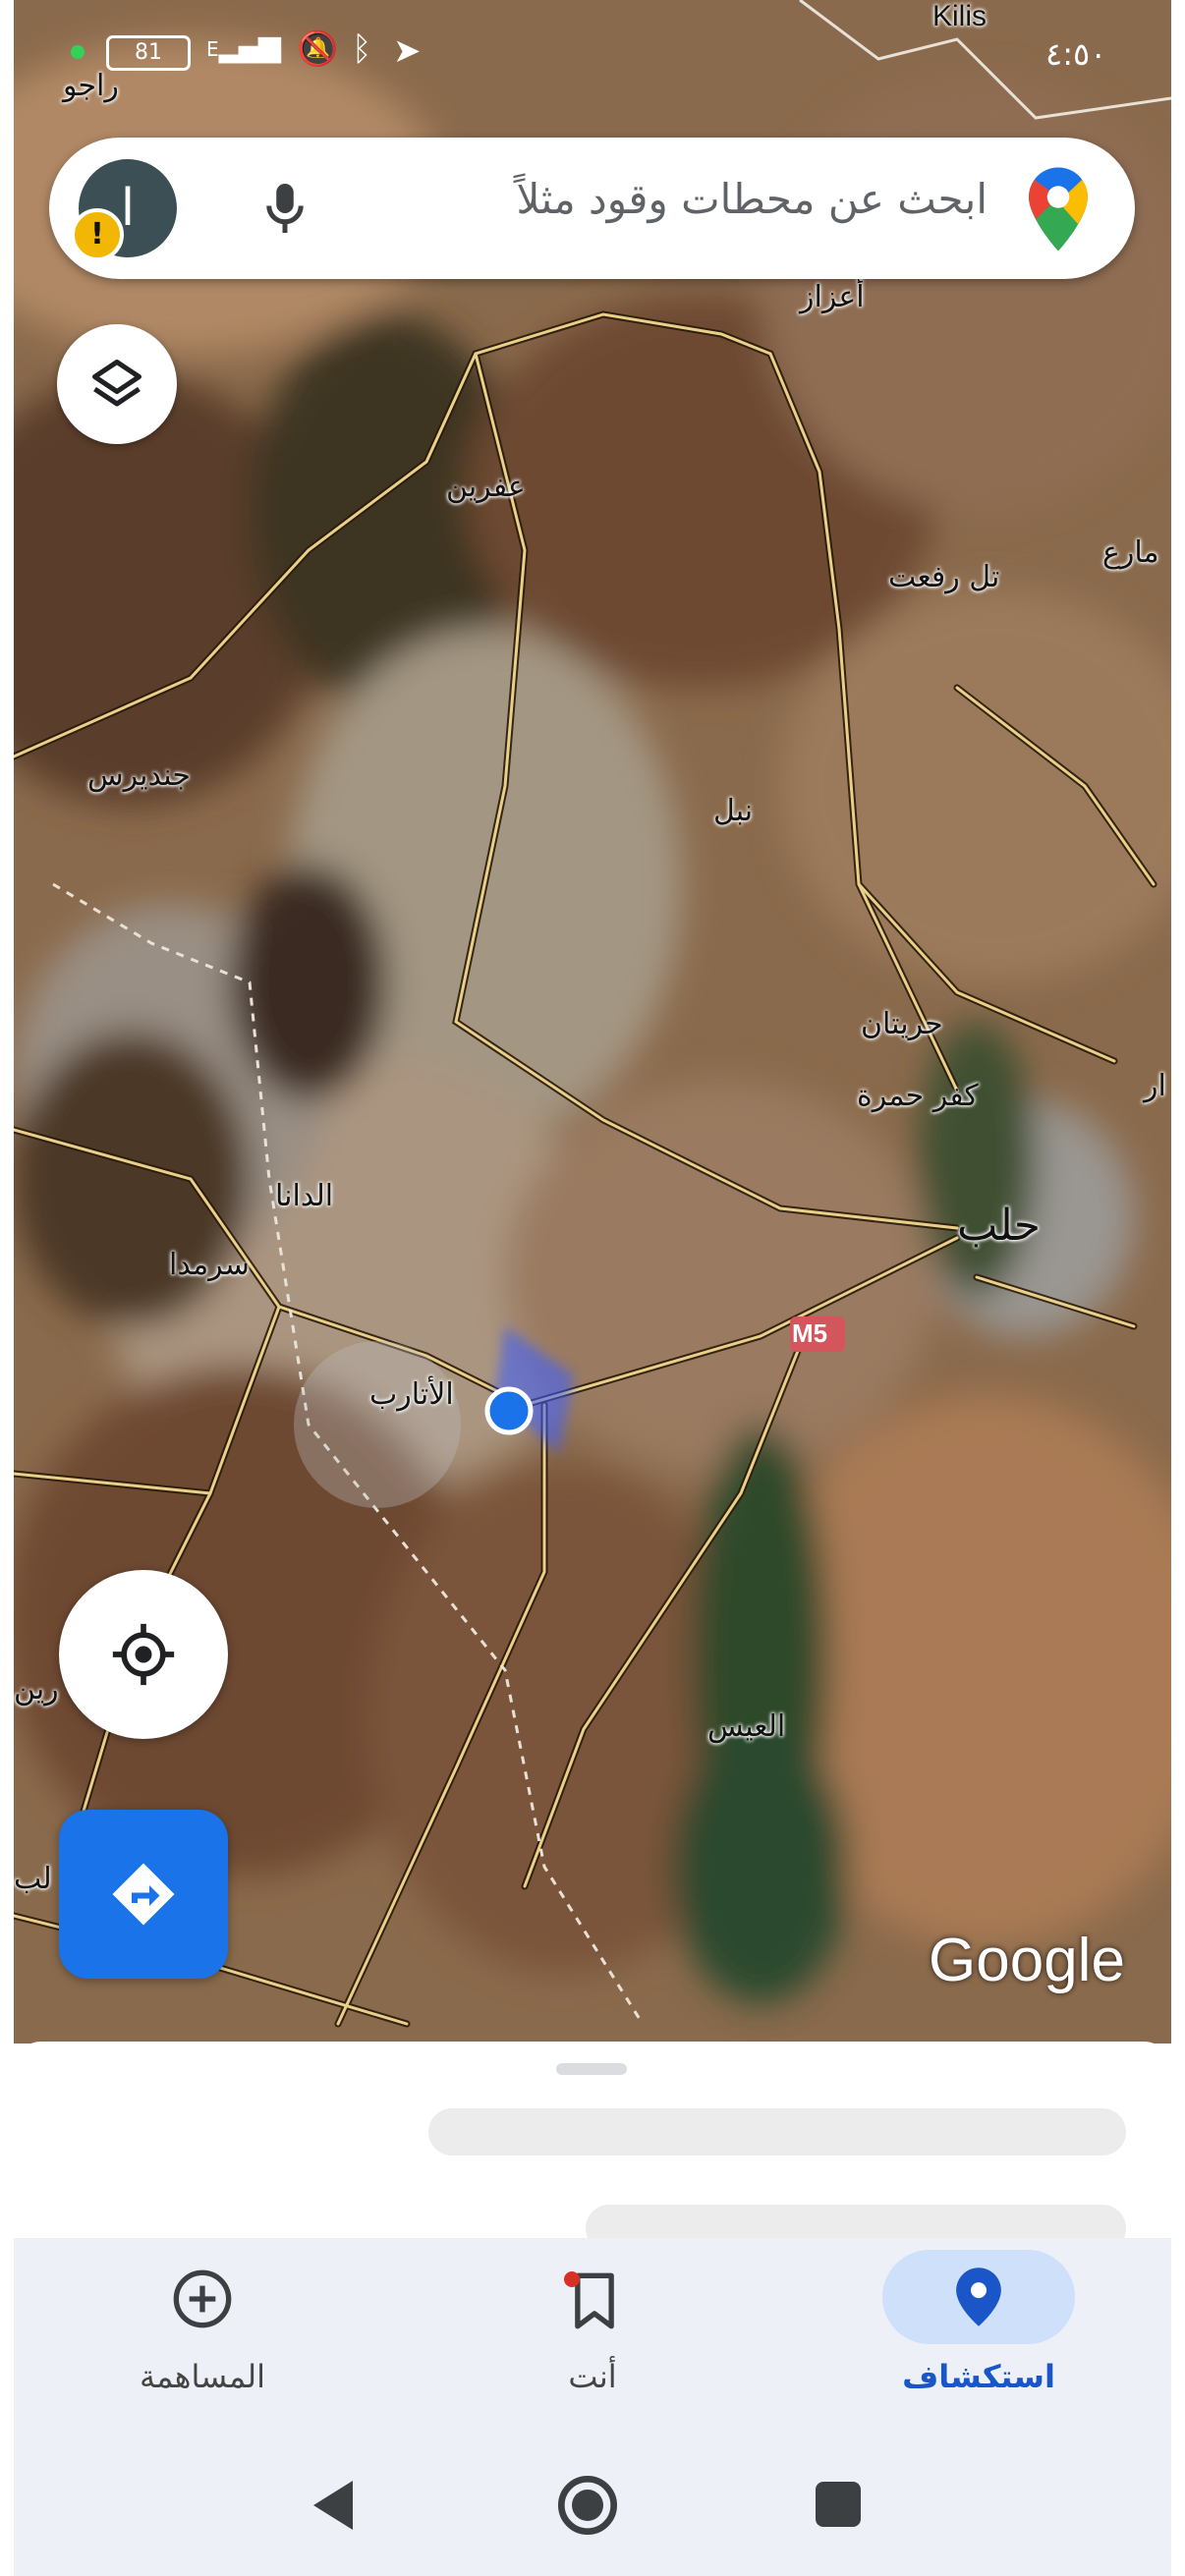 This screenshot has width=1185, height=2576. What do you see at coordinates (592, 2069) in the screenshot?
I see `sheet-drag-handle` at bounding box center [592, 2069].